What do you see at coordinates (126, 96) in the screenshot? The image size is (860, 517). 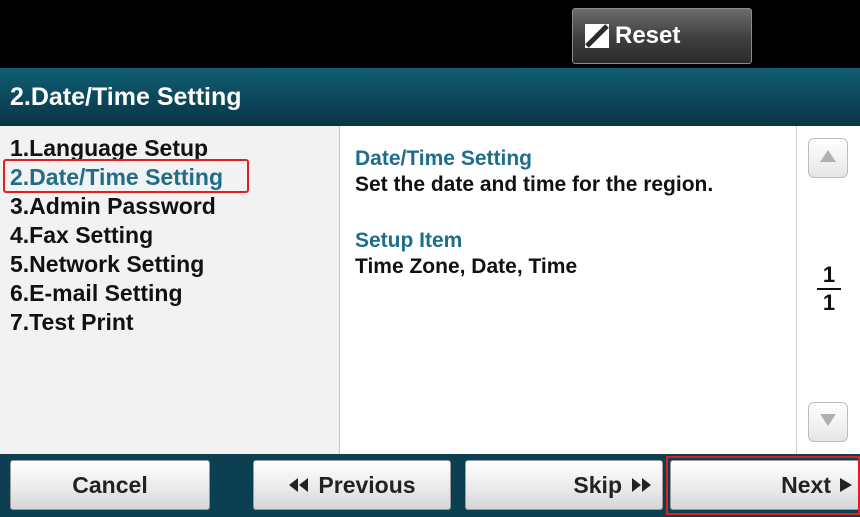 I see `page-title: 2.Date/Time Setting` at bounding box center [126, 96].